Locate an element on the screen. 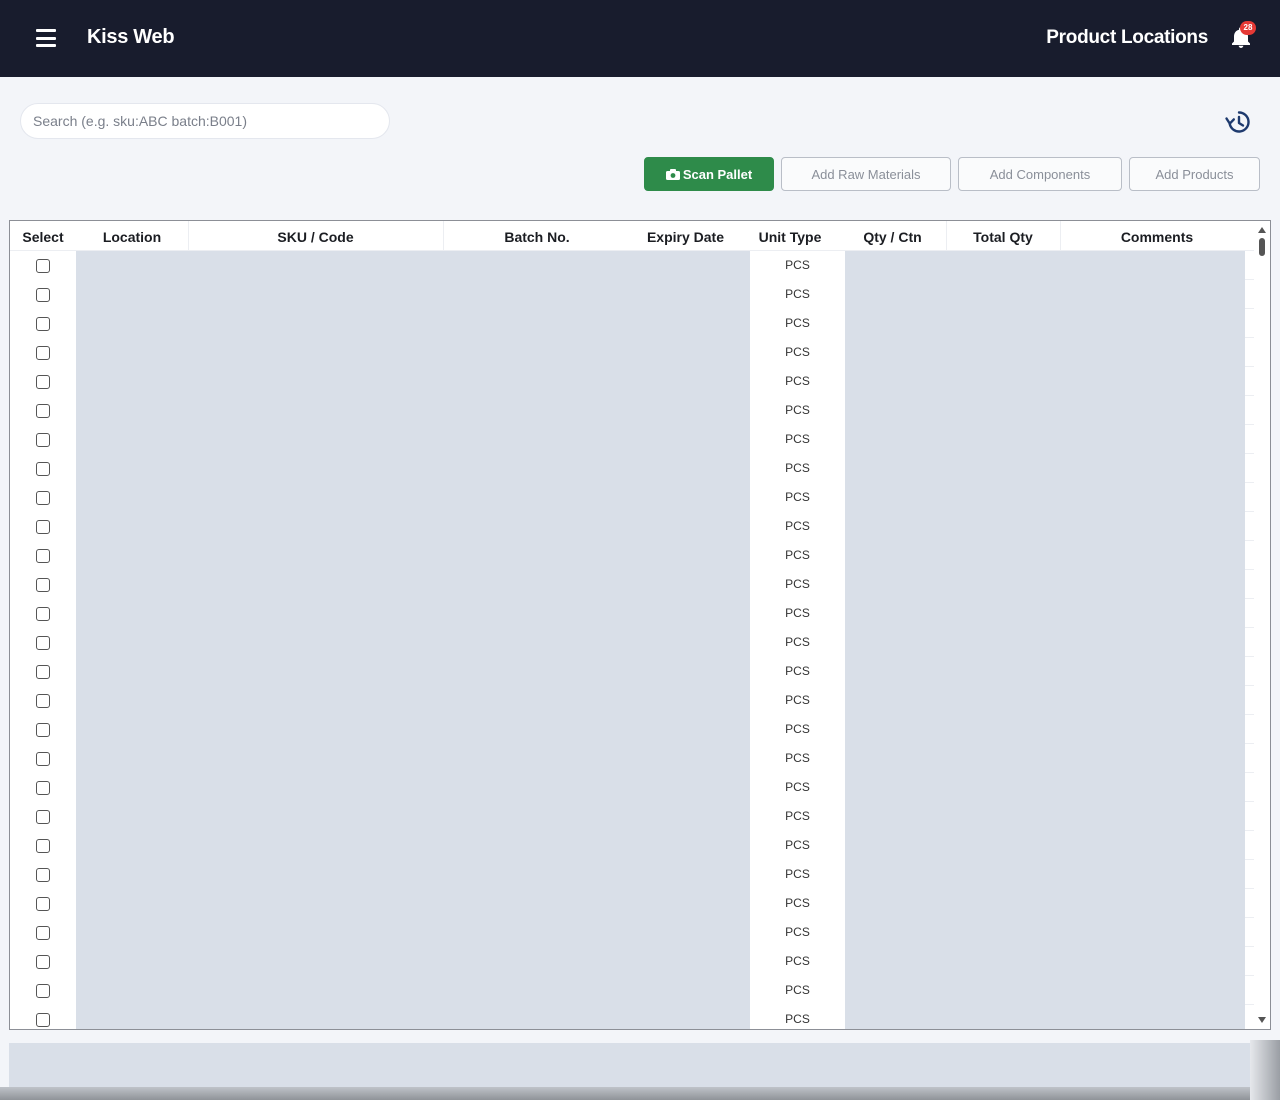  scan-pallet-button: Scan Pallet is located at coordinates (709, 174).